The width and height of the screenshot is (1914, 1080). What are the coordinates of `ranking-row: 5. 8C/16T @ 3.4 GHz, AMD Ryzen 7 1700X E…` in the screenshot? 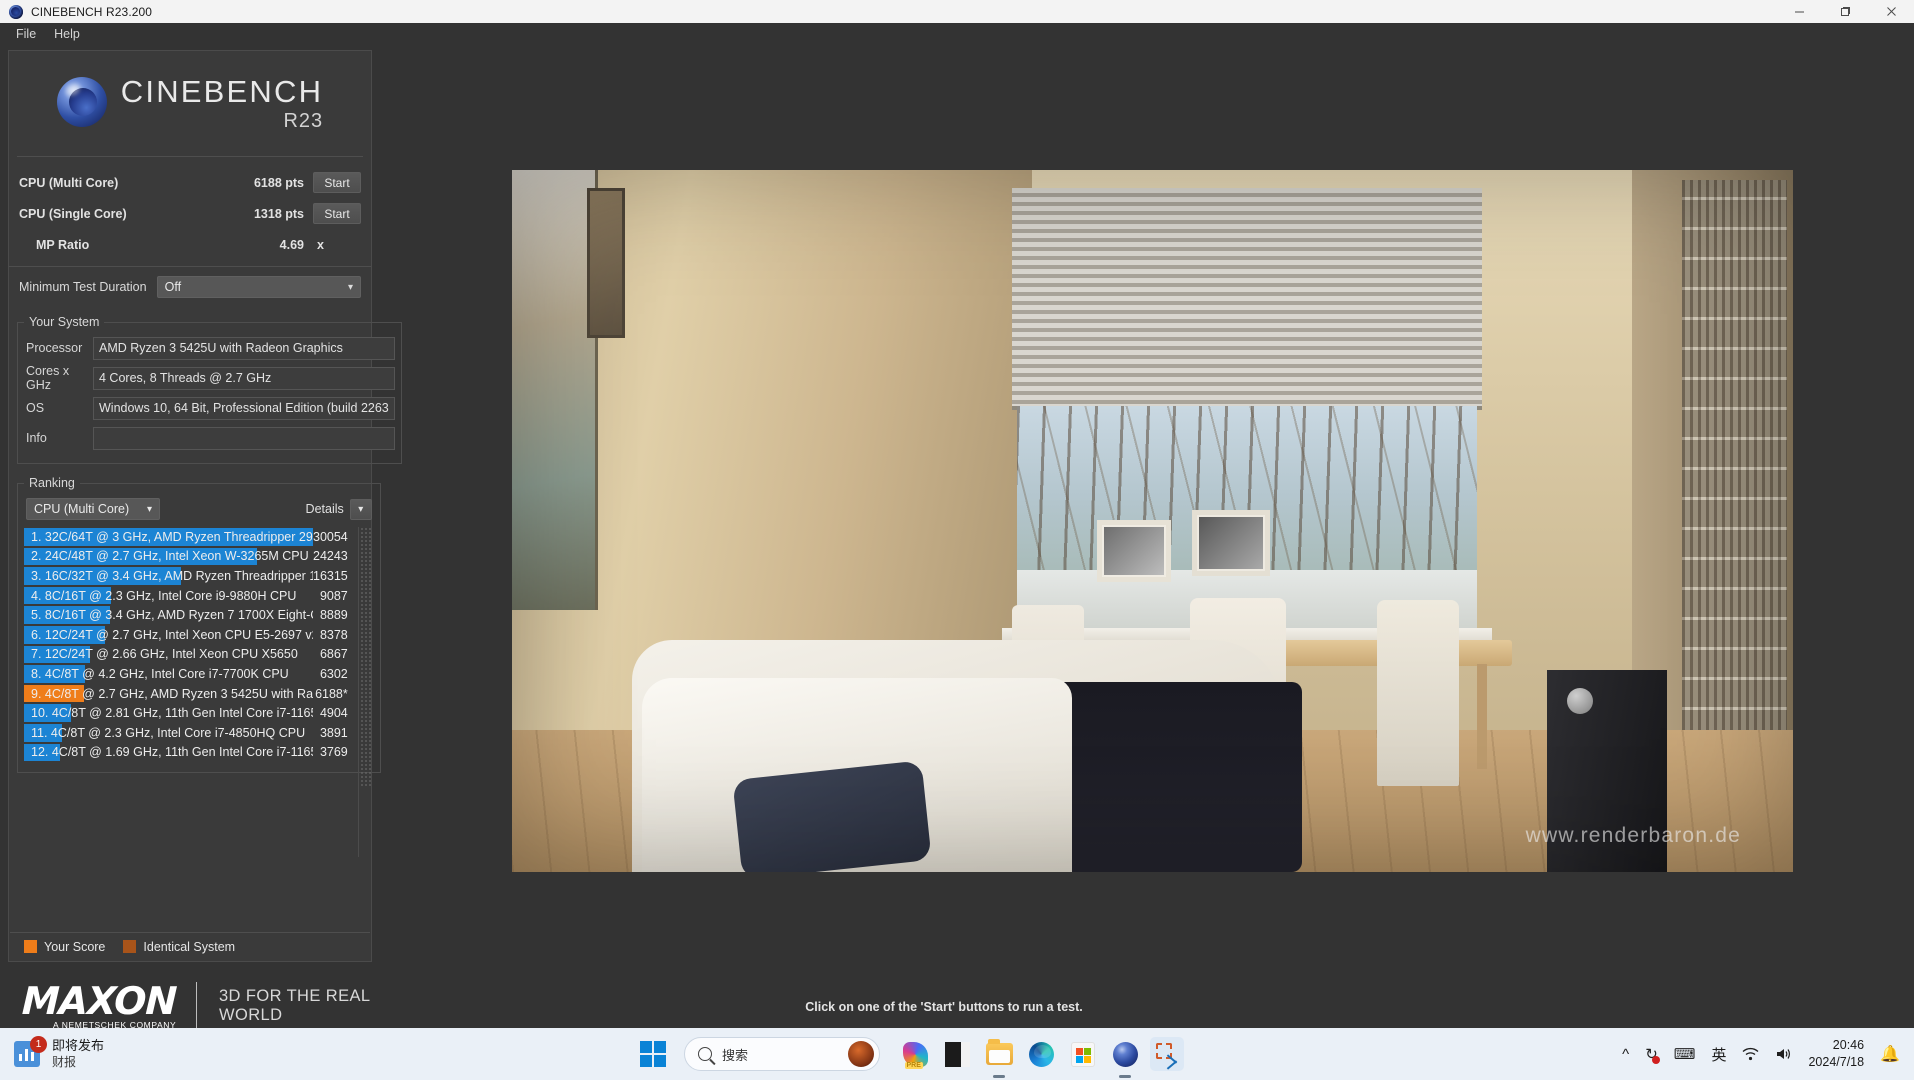 It's located at (190, 615).